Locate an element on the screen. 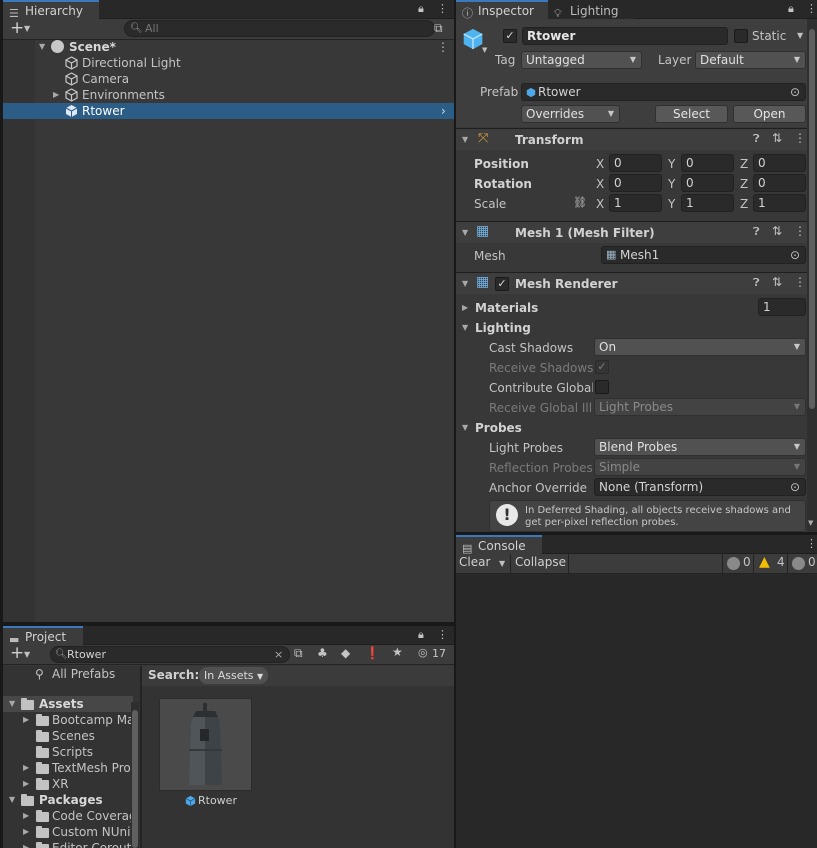 This screenshot has height=848, width=817. tab-hierarchy: ☰ Hierarchy is located at coordinates (51, 10).